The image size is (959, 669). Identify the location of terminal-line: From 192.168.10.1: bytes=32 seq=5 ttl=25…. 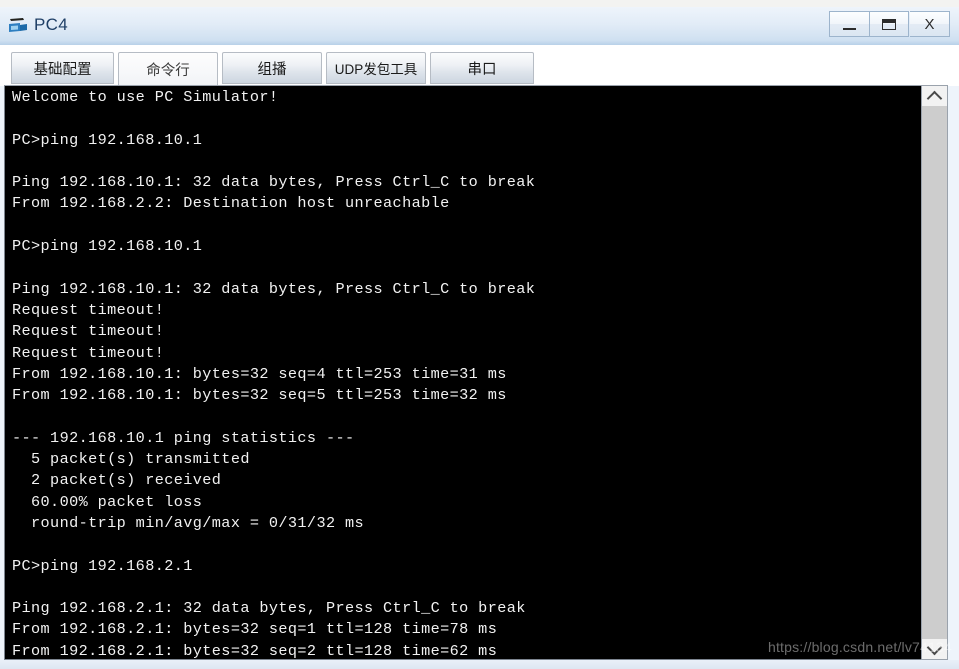
(259, 395).